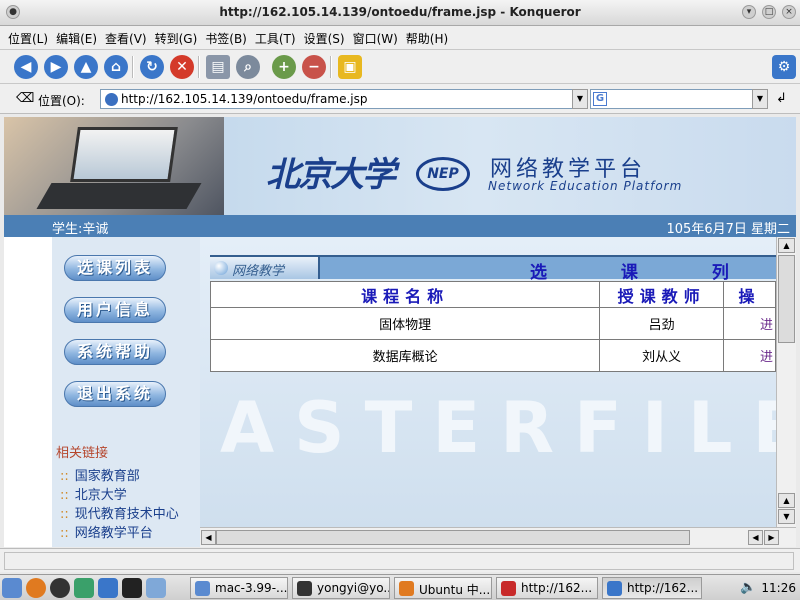  Describe the element at coordinates (82, 453) in the screenshot. I see `related-links-title: 相关链接` at that location.